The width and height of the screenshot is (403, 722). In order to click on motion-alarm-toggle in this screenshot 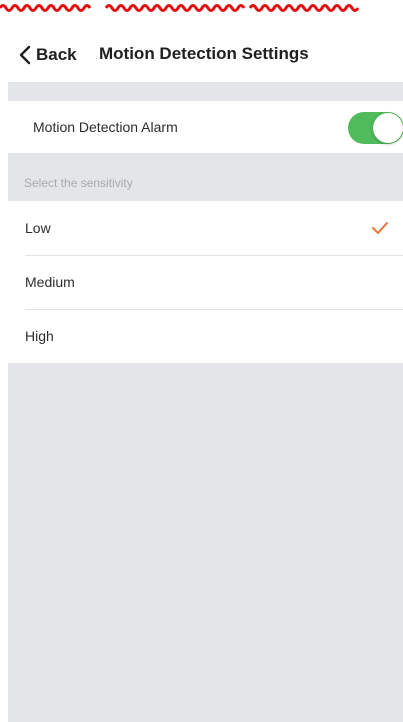, I will do `click(375, 128)`.